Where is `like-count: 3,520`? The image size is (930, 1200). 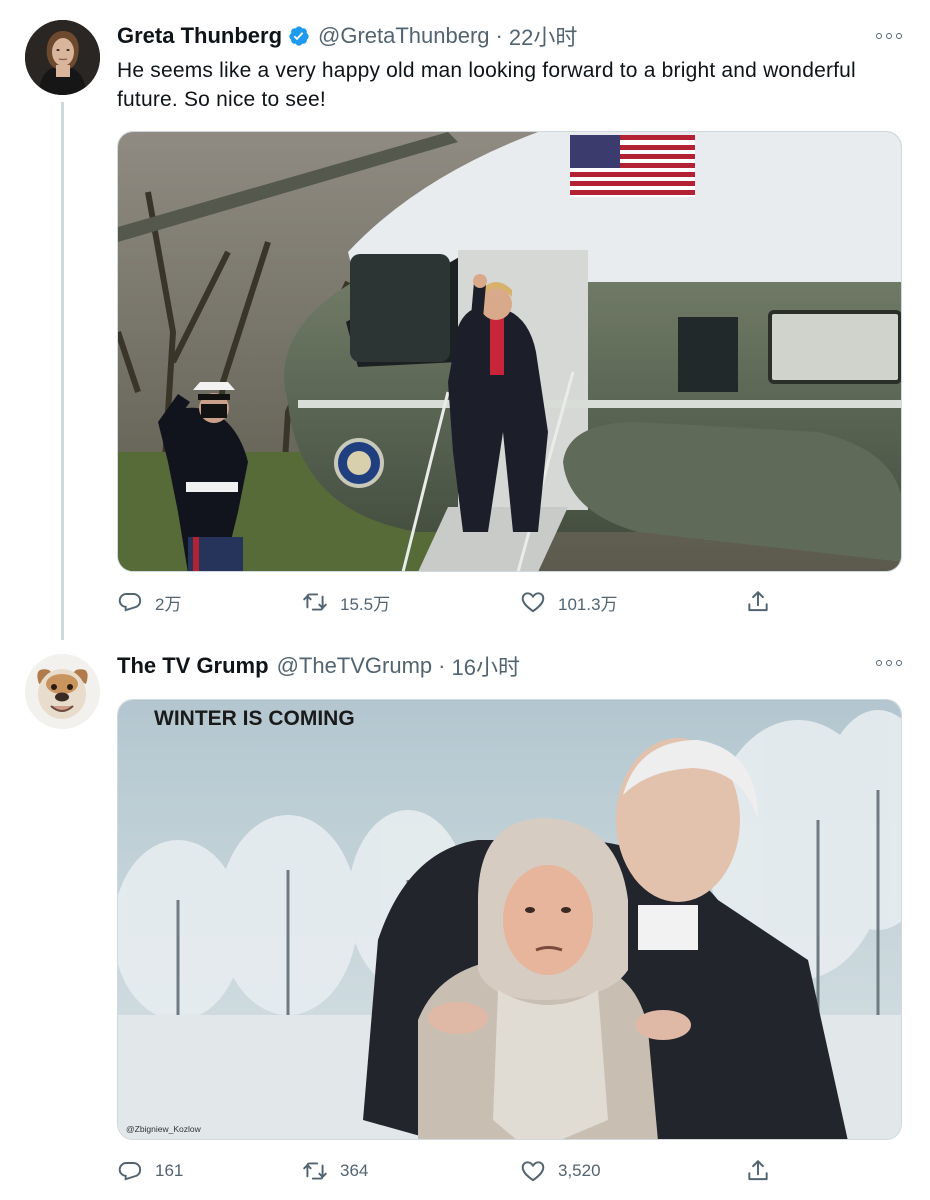
like-count: 3,520 is located at coordinates (579, 1170).